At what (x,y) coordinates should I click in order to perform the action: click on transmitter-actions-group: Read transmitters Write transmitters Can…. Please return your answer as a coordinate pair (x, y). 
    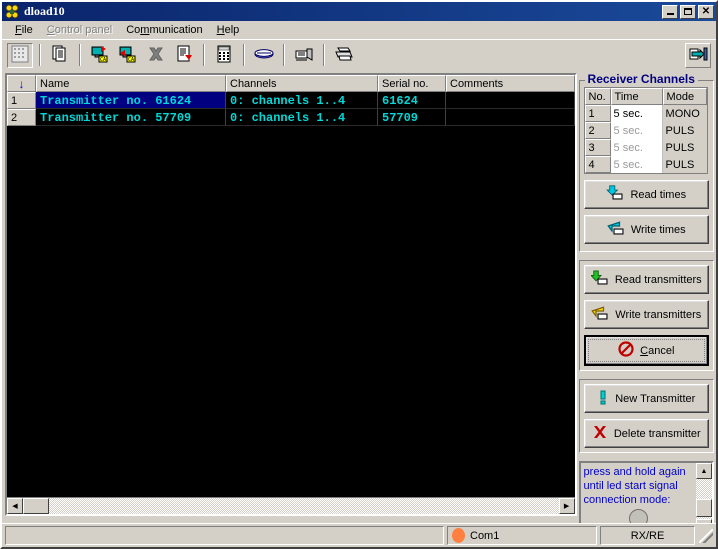
    Looking at the image, I should click on (646, 315).